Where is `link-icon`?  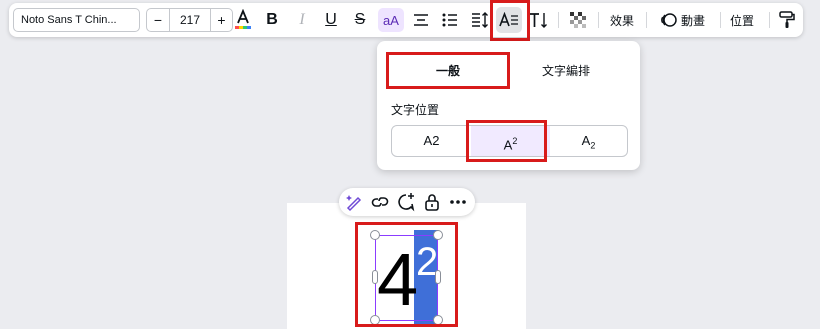
link-icon is located at coordinates (380, 202).